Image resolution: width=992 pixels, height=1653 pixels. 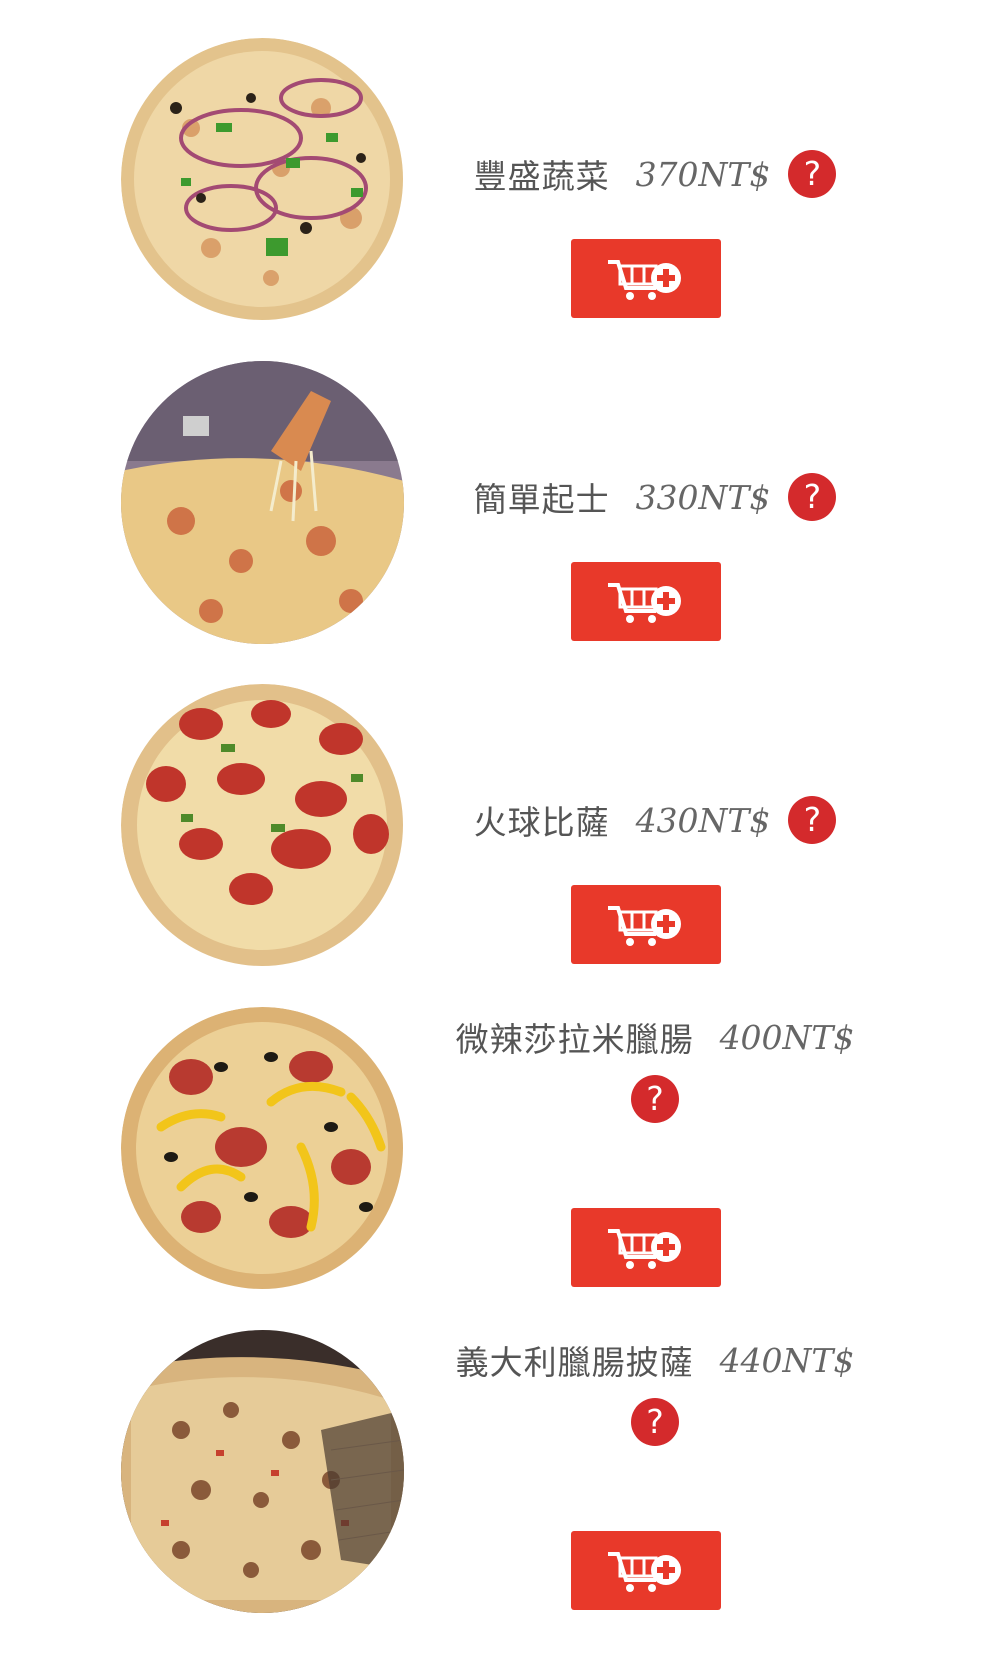 I want to click on item-price: 400NT$, so click(x=787, y=1037).